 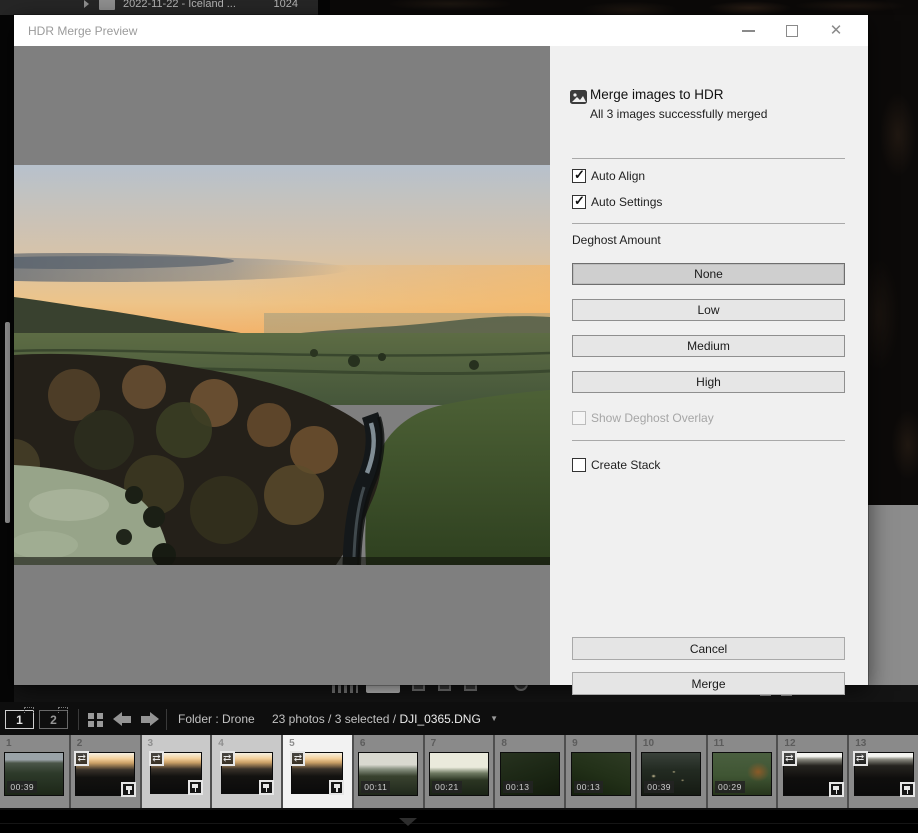 I want to click on deghost-low-button: Low, so click(x=708, y=310).